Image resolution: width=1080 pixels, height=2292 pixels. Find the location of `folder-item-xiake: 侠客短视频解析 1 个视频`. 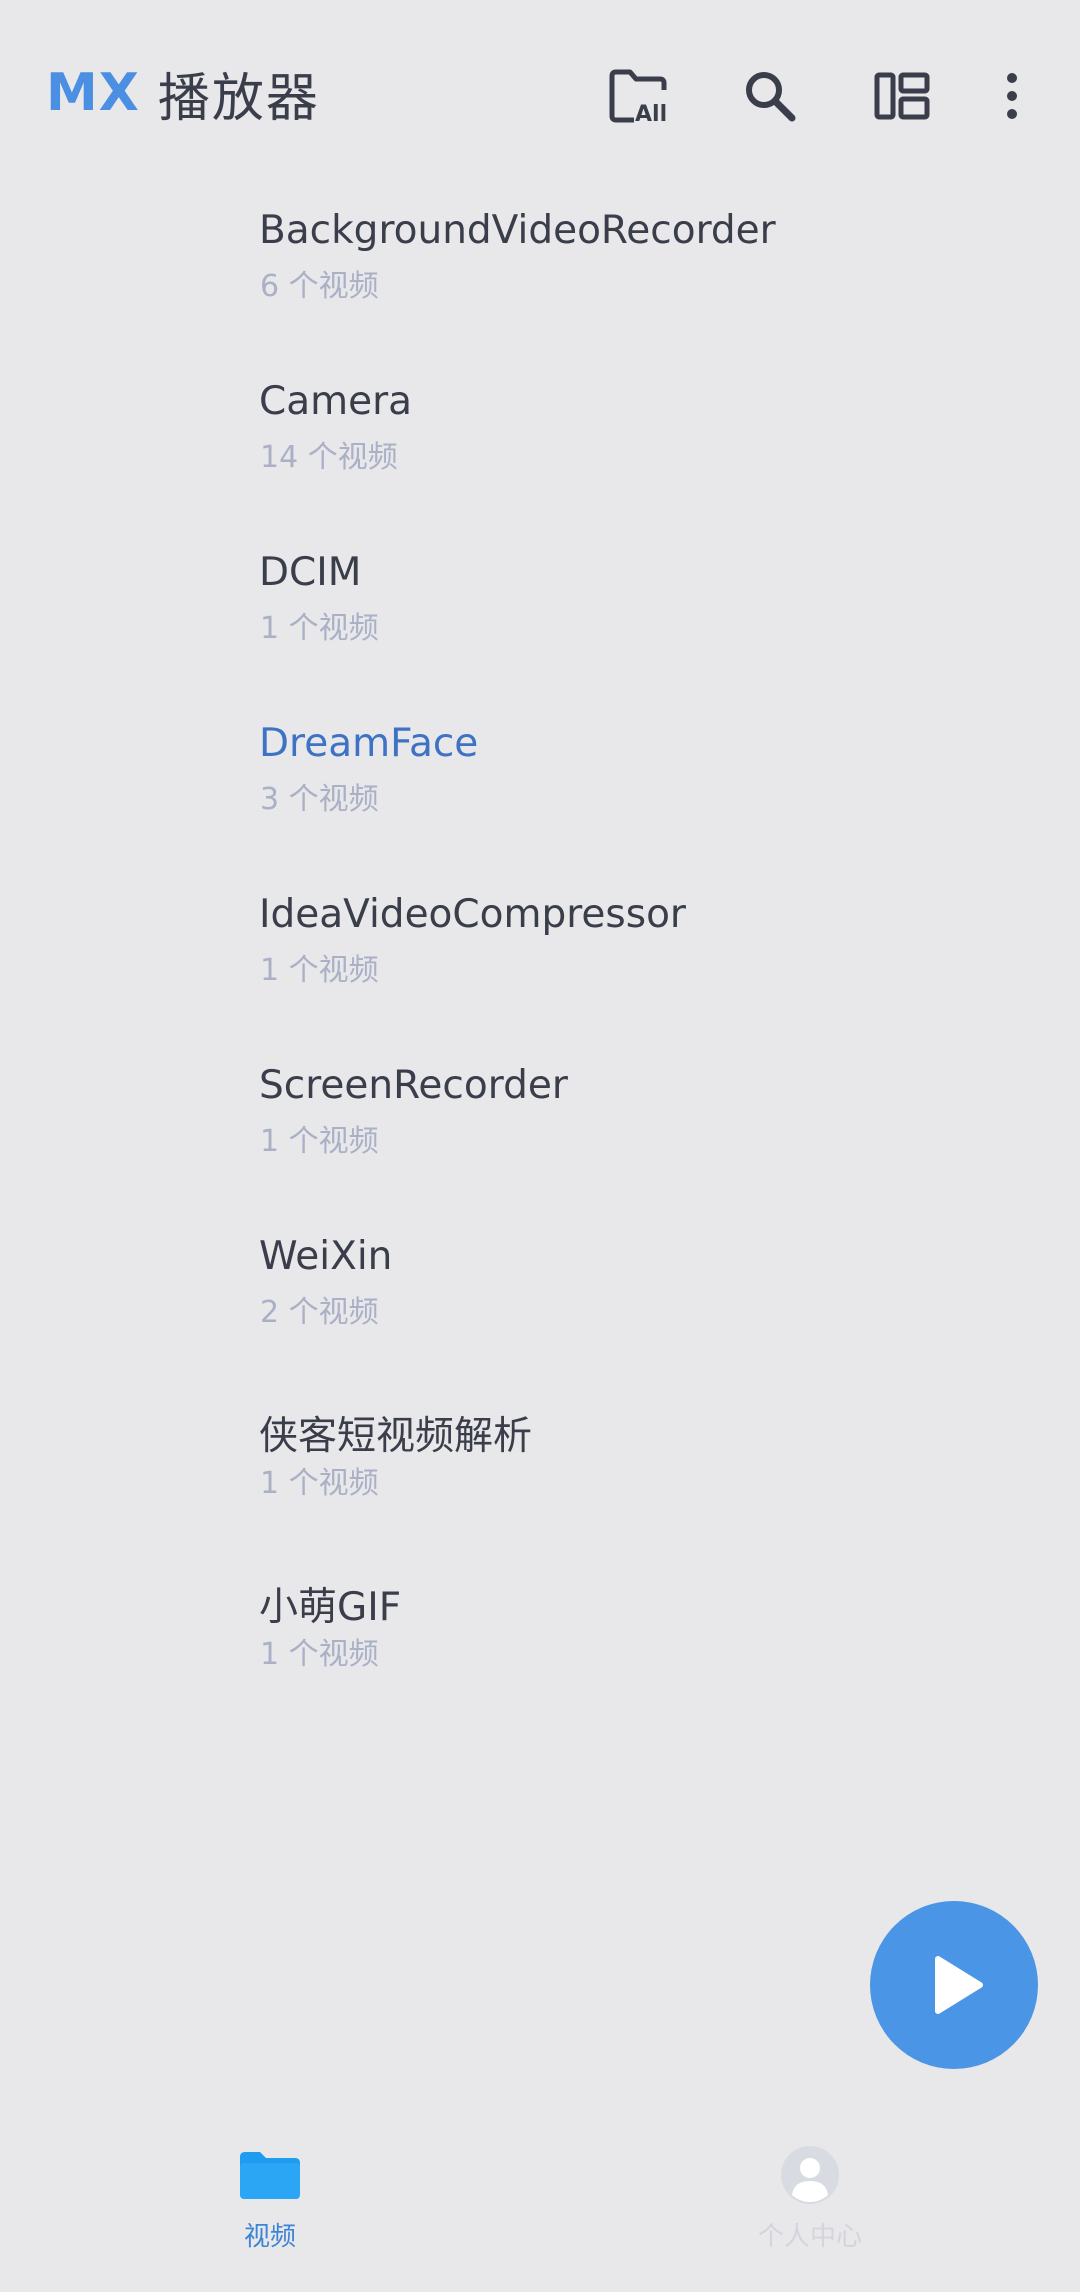

folder-item-xiake: 侠客短视频解析 1 个视频 is located at coordinates (540, 1467).